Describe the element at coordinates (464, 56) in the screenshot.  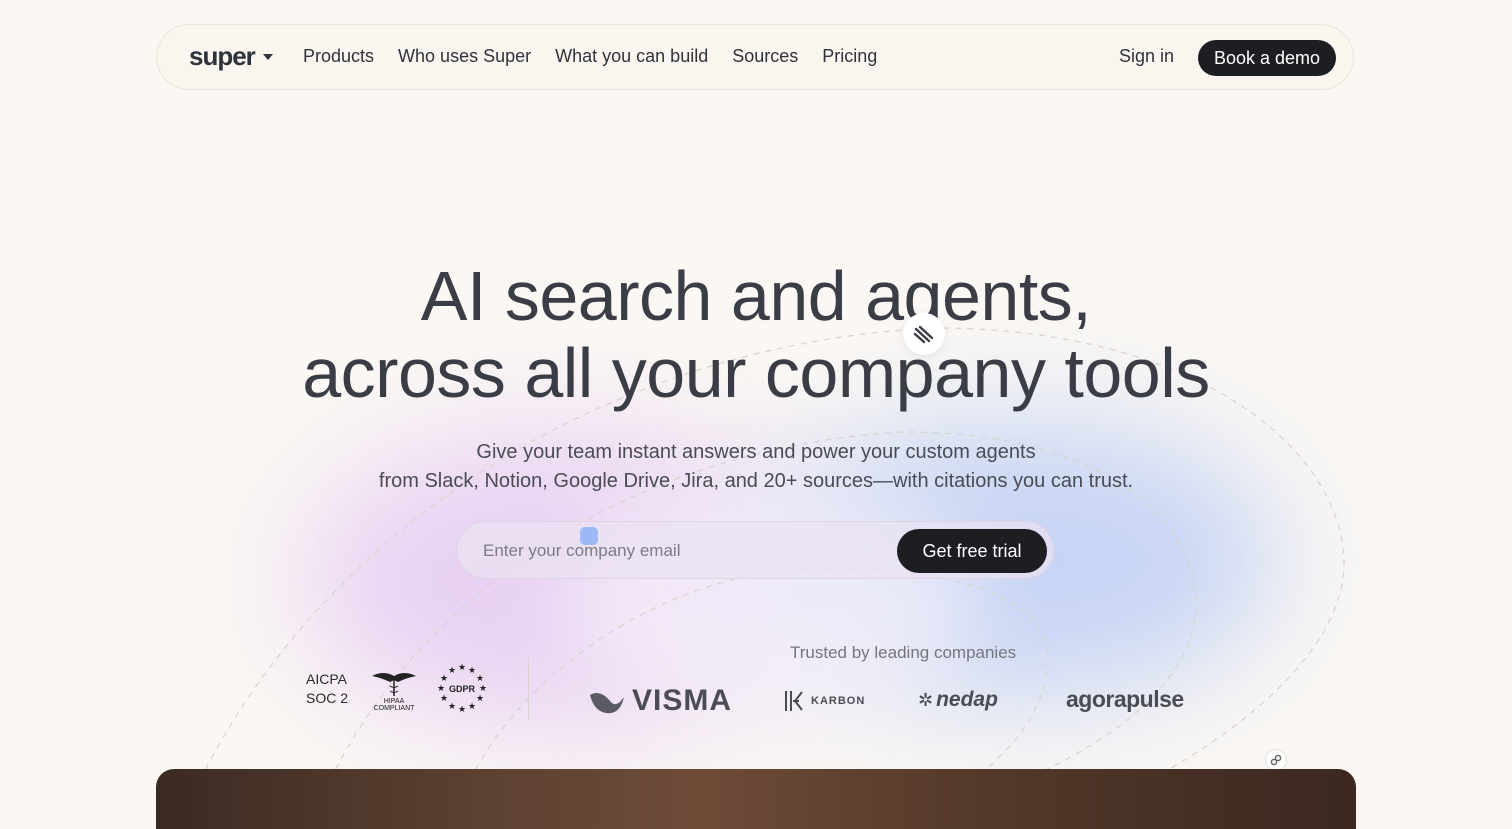
I see `nav-link-who-uses-super: Who uses Super` at that location.